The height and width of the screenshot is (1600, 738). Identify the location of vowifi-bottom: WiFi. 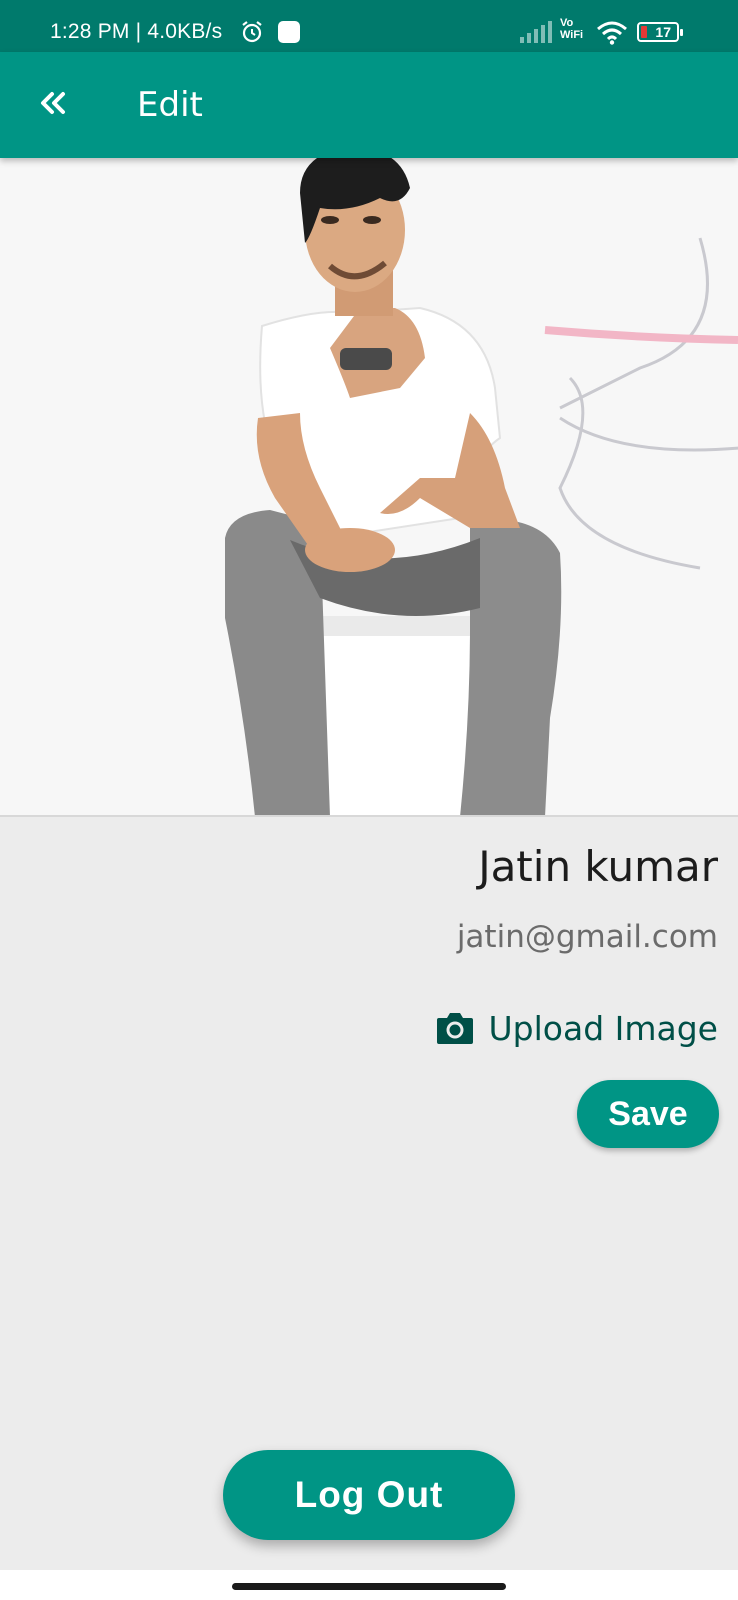
(572, 35).